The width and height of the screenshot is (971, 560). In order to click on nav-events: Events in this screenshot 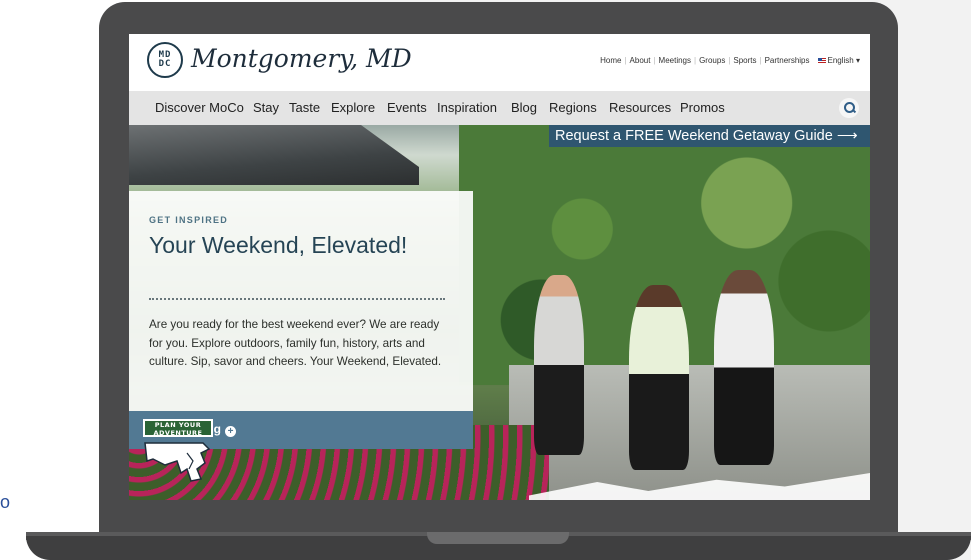, I will do `click(407, 107)`.